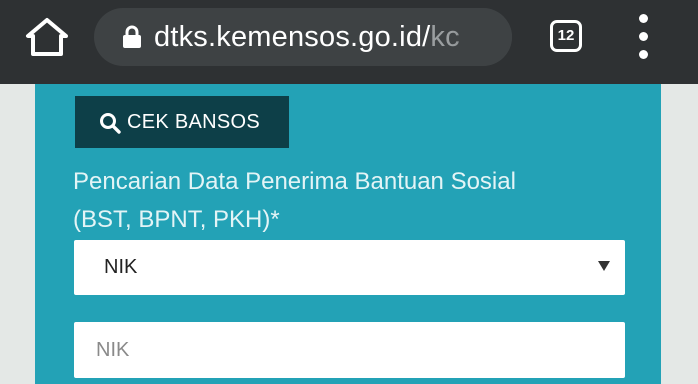 This screenshot has height=384, width=698. I want to click on search-icon, so click(110, 123).